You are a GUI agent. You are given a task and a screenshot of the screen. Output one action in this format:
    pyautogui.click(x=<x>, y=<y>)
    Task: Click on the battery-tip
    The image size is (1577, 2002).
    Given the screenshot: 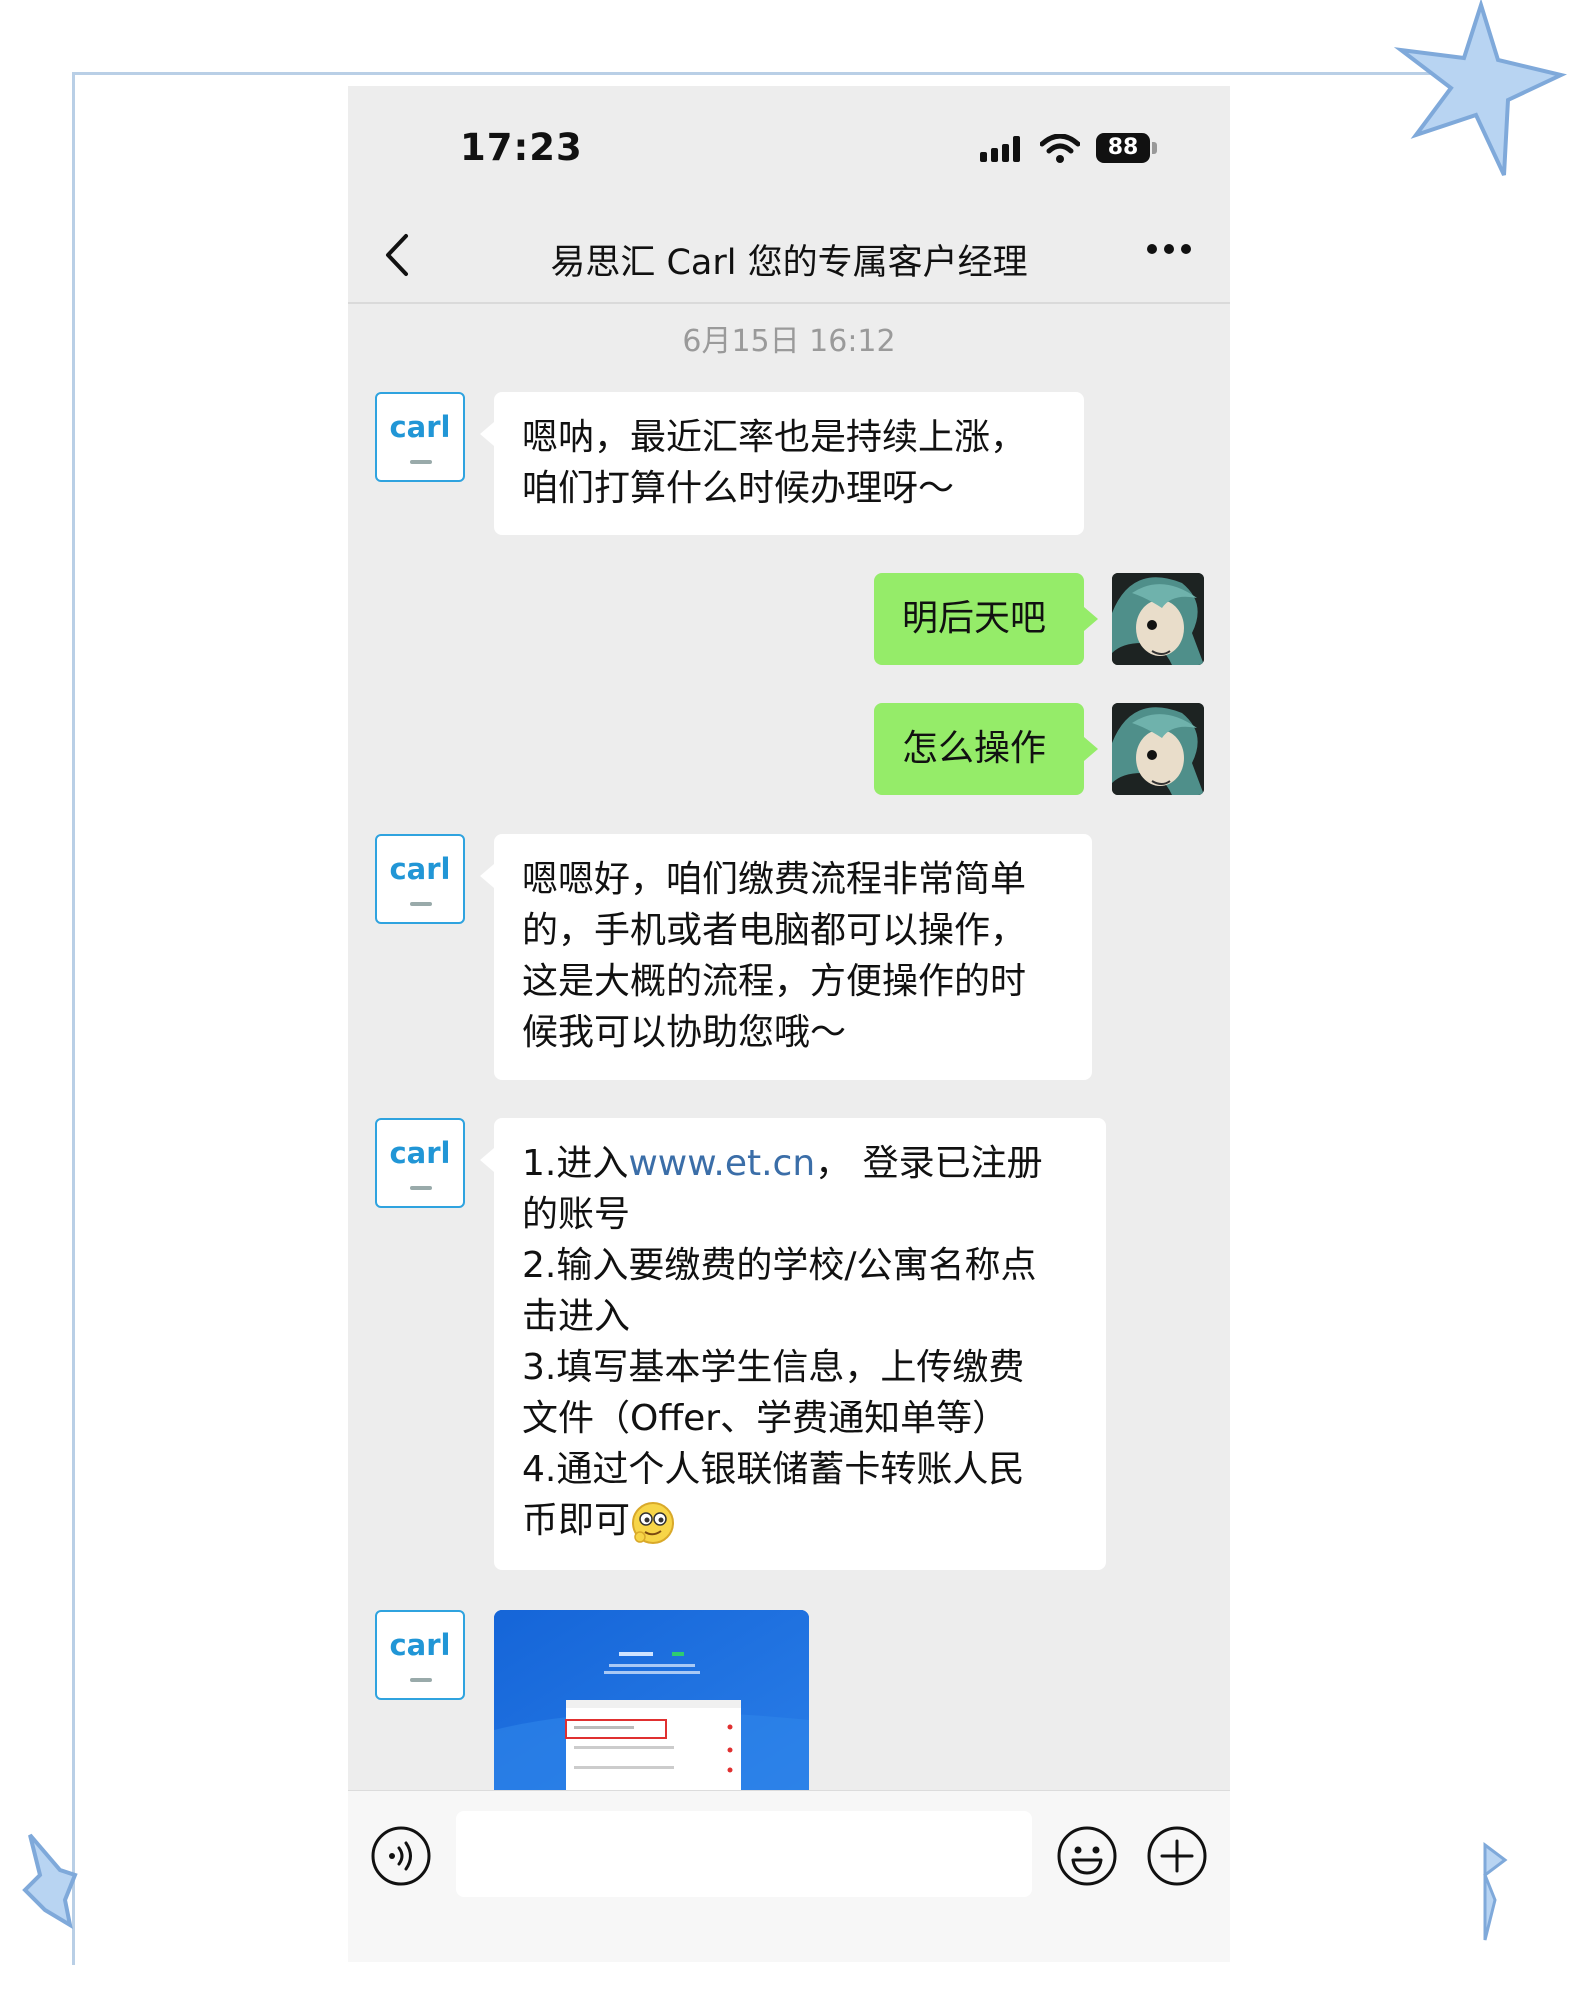 What is the action you would take?
    pyautogui.click(x=1154, y=148)
    